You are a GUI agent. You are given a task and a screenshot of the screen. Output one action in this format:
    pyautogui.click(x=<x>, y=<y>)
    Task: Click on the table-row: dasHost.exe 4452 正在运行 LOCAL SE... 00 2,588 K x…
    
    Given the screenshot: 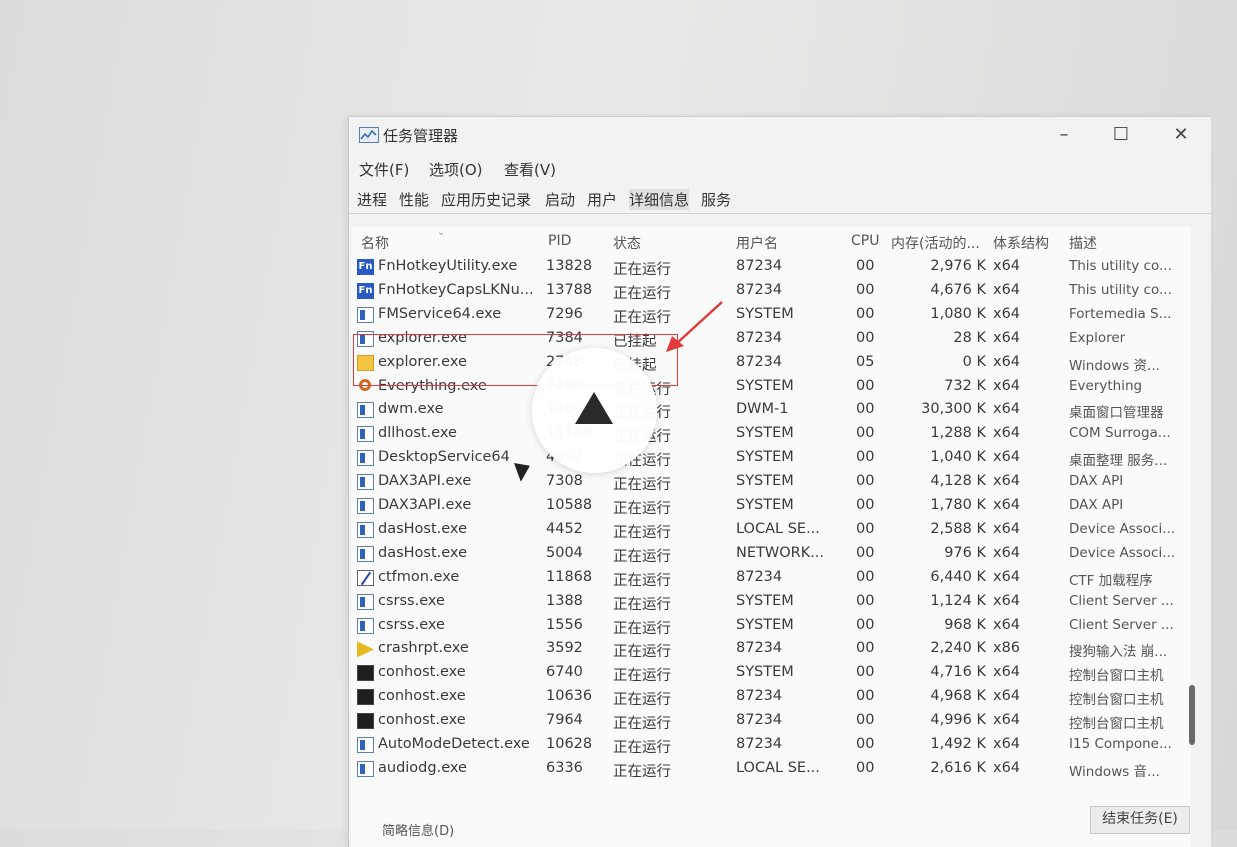 What is the action you would take?
    pyautogui.click(x=771, y=530)
    